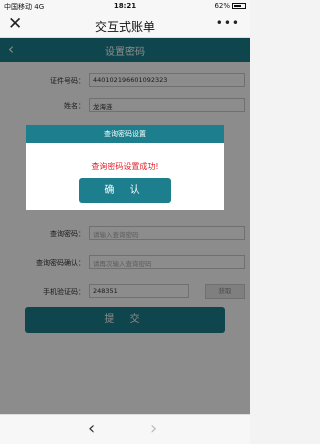 This screenshot has height=444, width=320. What do you see at coordinates (239, 6) in the screenshot?
I see `battery-icon` at bounding box center [239, 6].